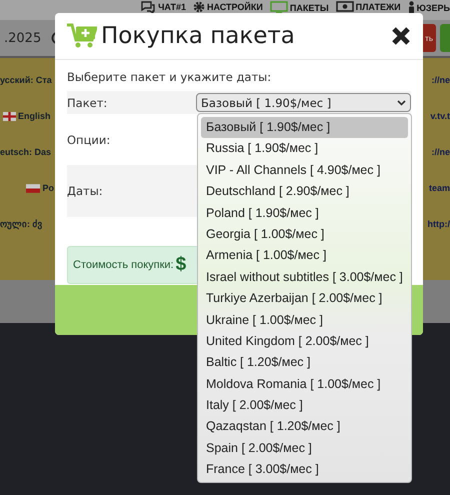 The width and height of the screenshot is (450, 495). I want to click on dropdown-option: Italy [ 2.00$/мес ], so click(304, 405).